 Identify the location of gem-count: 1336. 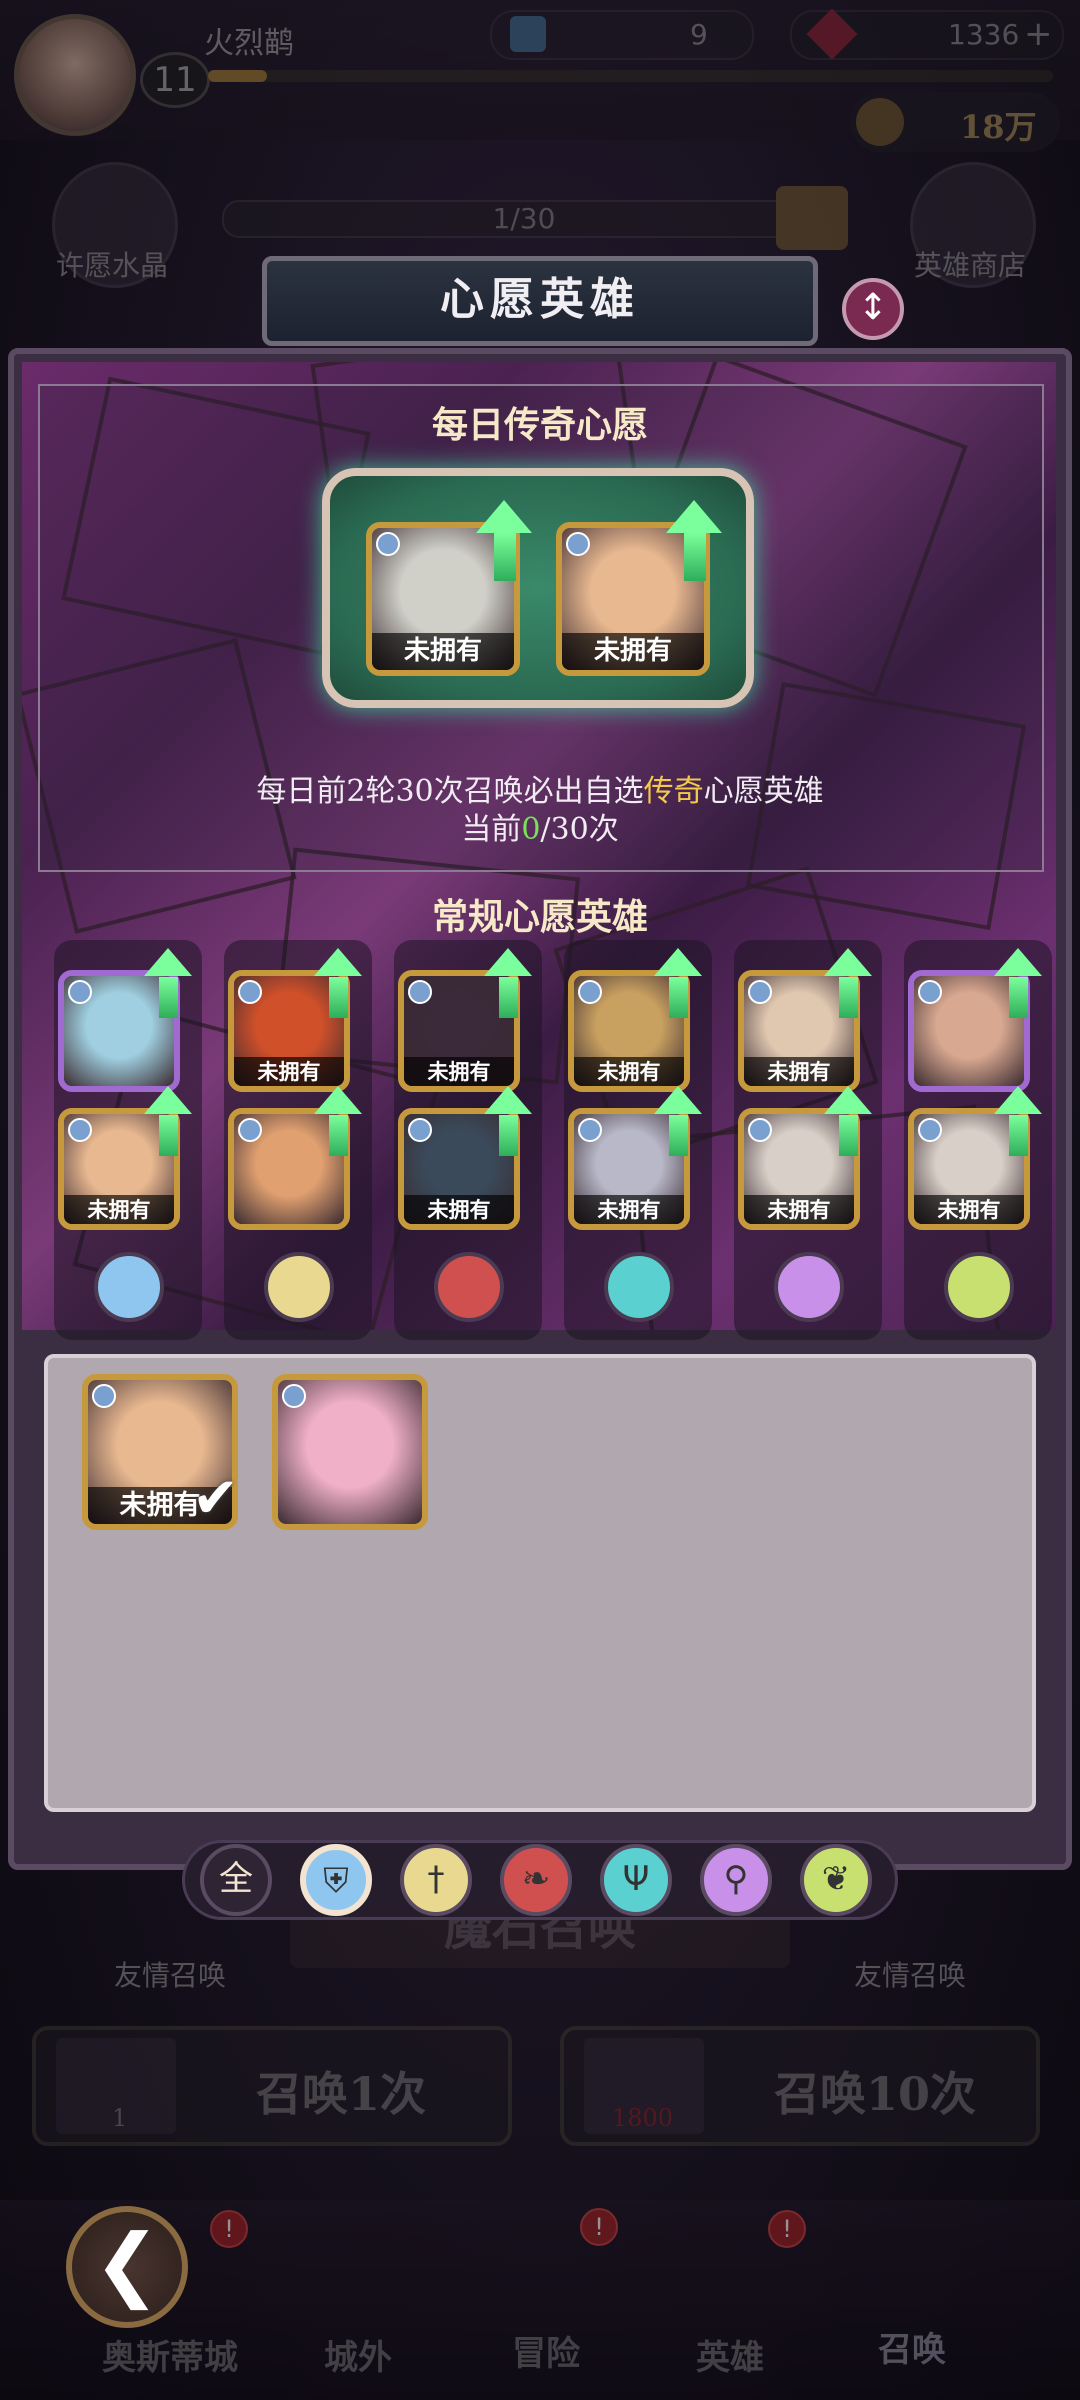
(984, 34).